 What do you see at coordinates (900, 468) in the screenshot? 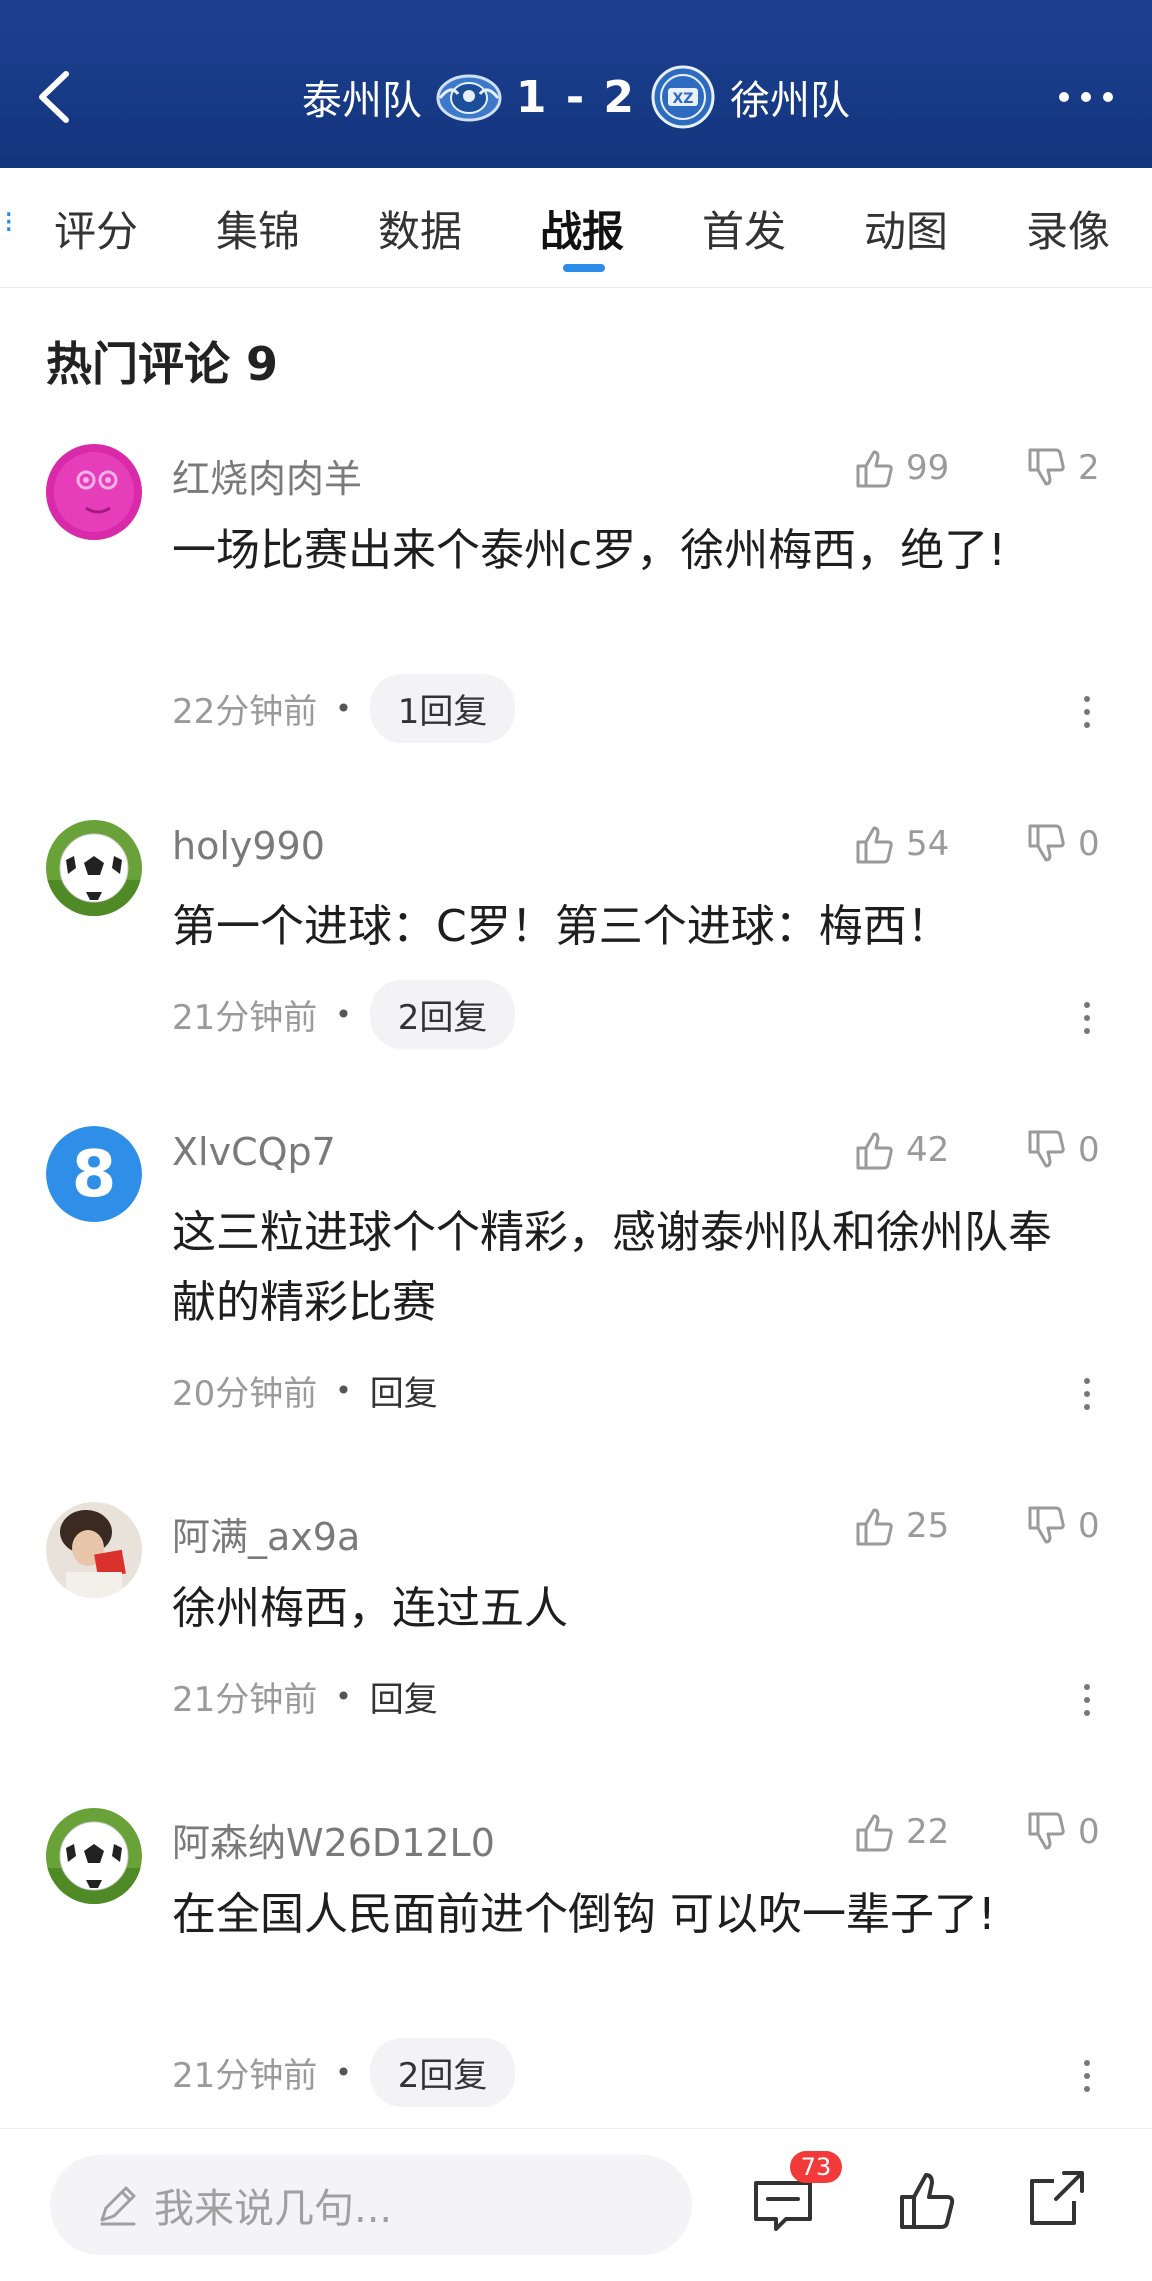
I see `like-button: 99` at bounding box center [900, 468].